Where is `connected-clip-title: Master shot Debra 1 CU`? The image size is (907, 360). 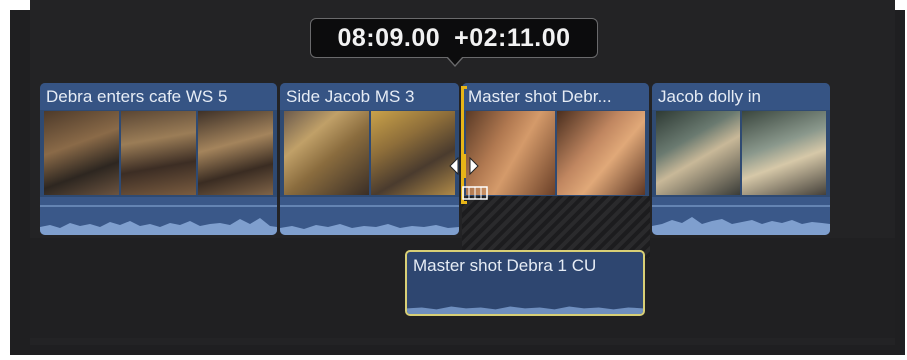 connected-clip-title: Master shot Debra 1 CU is located at coordinates (505, 265).